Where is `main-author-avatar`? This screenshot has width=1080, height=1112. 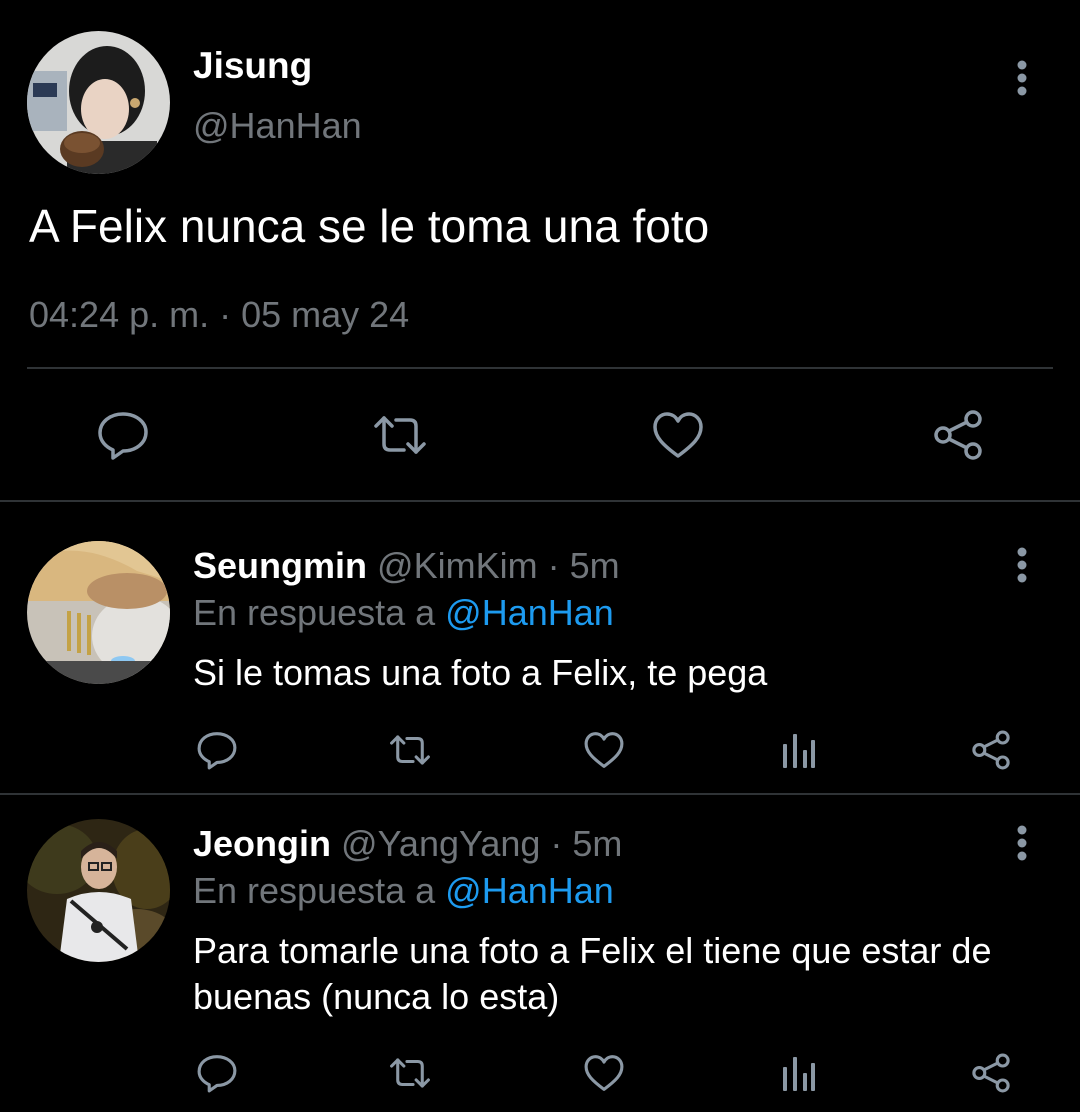 main-author-avatar is located at coordinates (98, 102).